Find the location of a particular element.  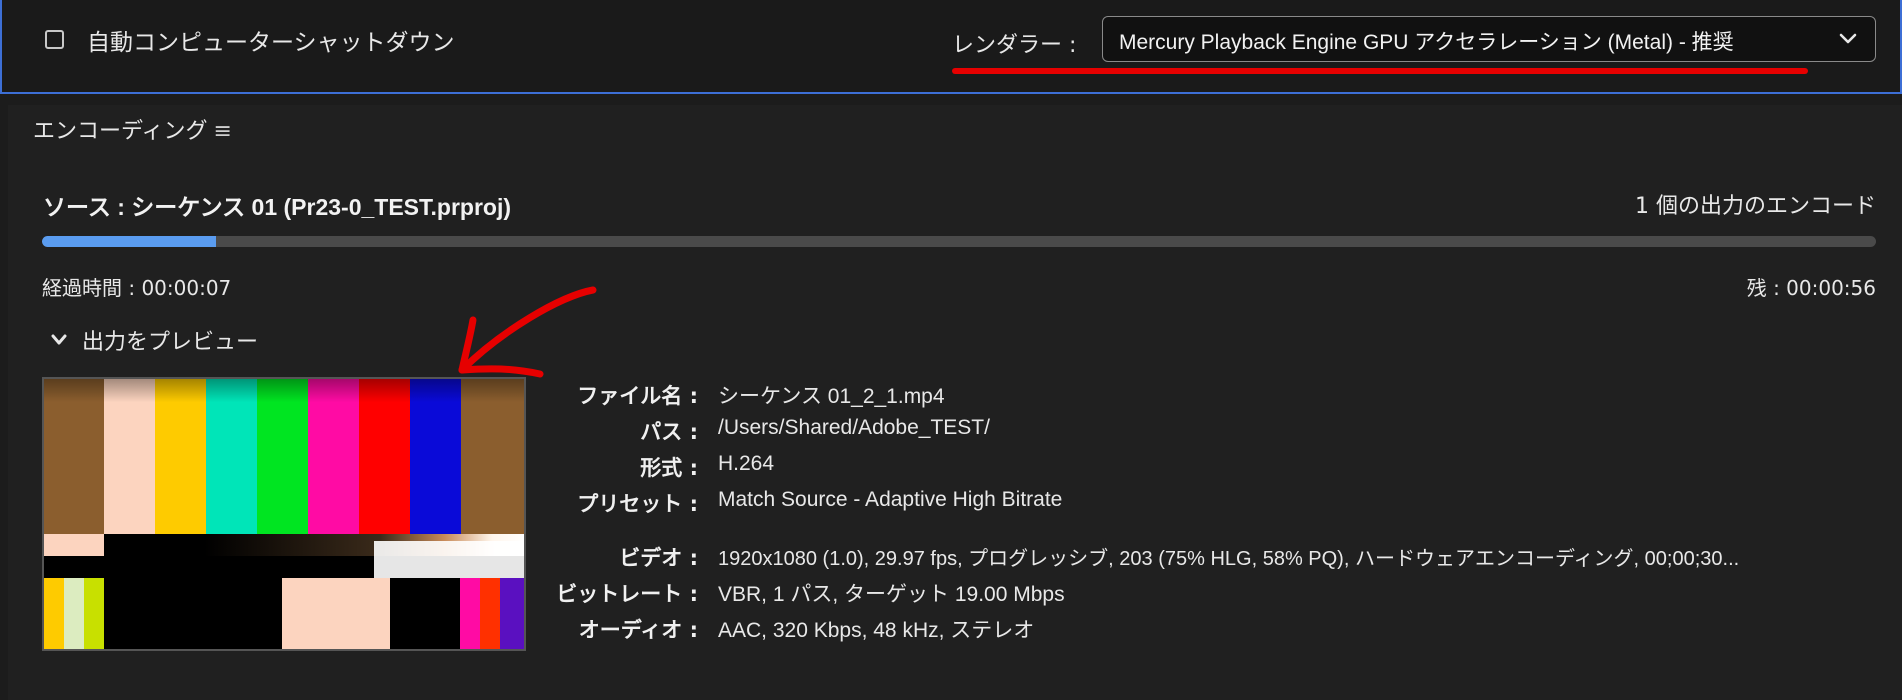

source-title: ソース : シーケンス 01 (Pr23-0_TEST.prproj) is located at coordinates (277, 207).